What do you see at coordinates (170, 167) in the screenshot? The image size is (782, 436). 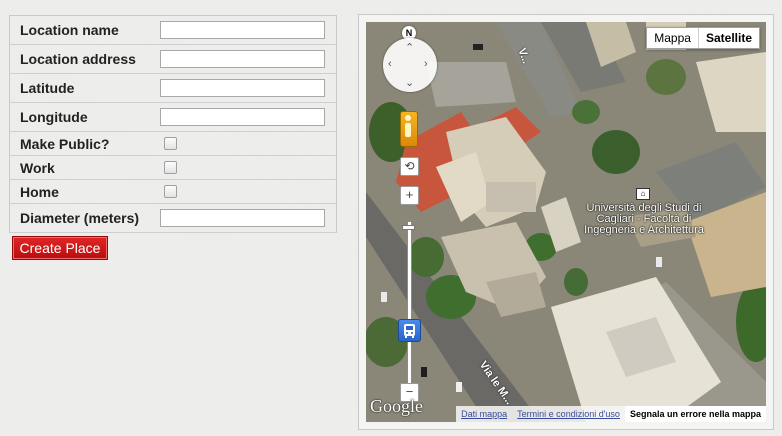 I see `work-checkbox` at bounding box center [170, 167].